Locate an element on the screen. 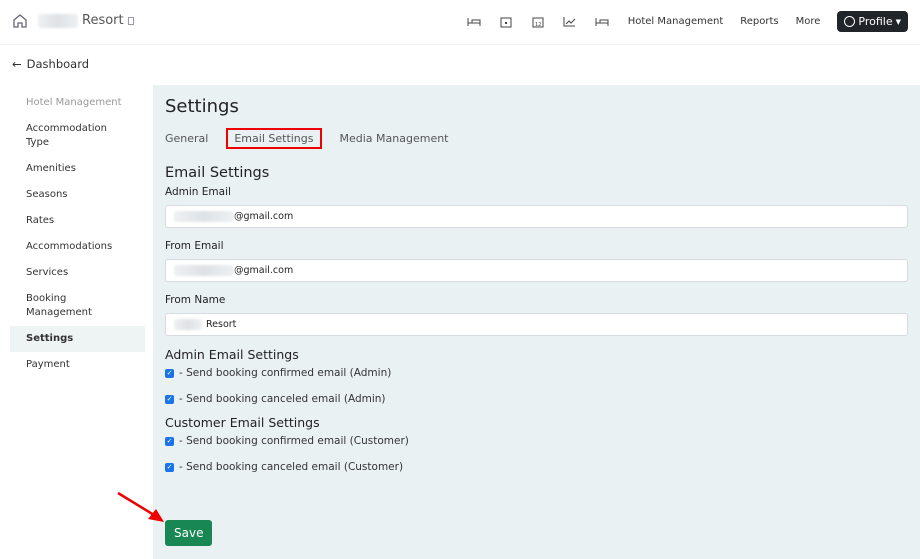 This screenshot has height=559, width=920. calendar-12-icon: 12 is located at coordinates (538, 22).